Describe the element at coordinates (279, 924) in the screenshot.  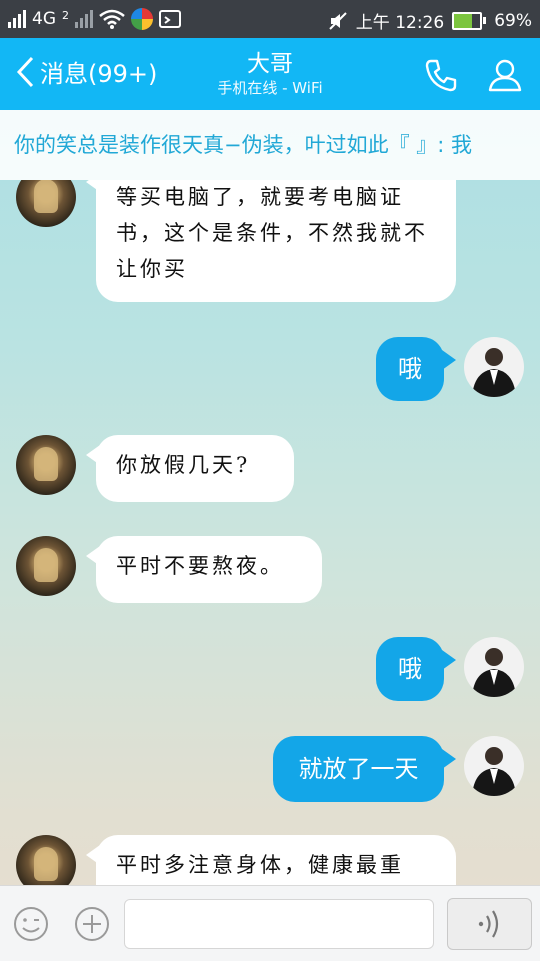
I see `message-input` at that location.